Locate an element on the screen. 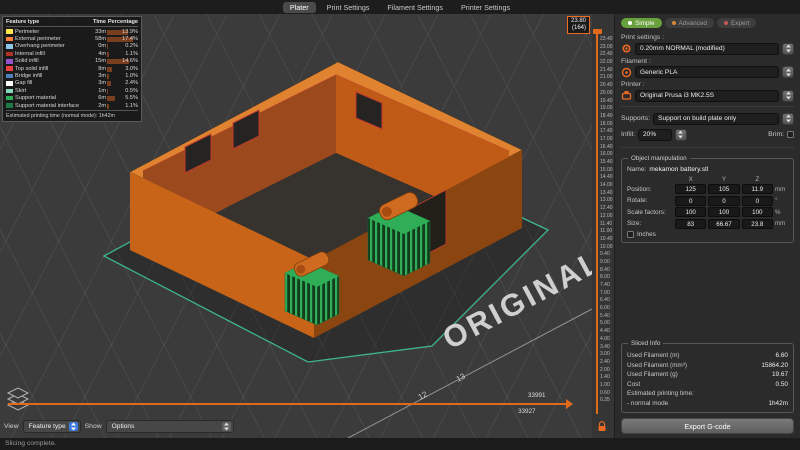 The width and height of the screenshot is (800, 450). axis-x-label: X is located at coordinates (690, 179).